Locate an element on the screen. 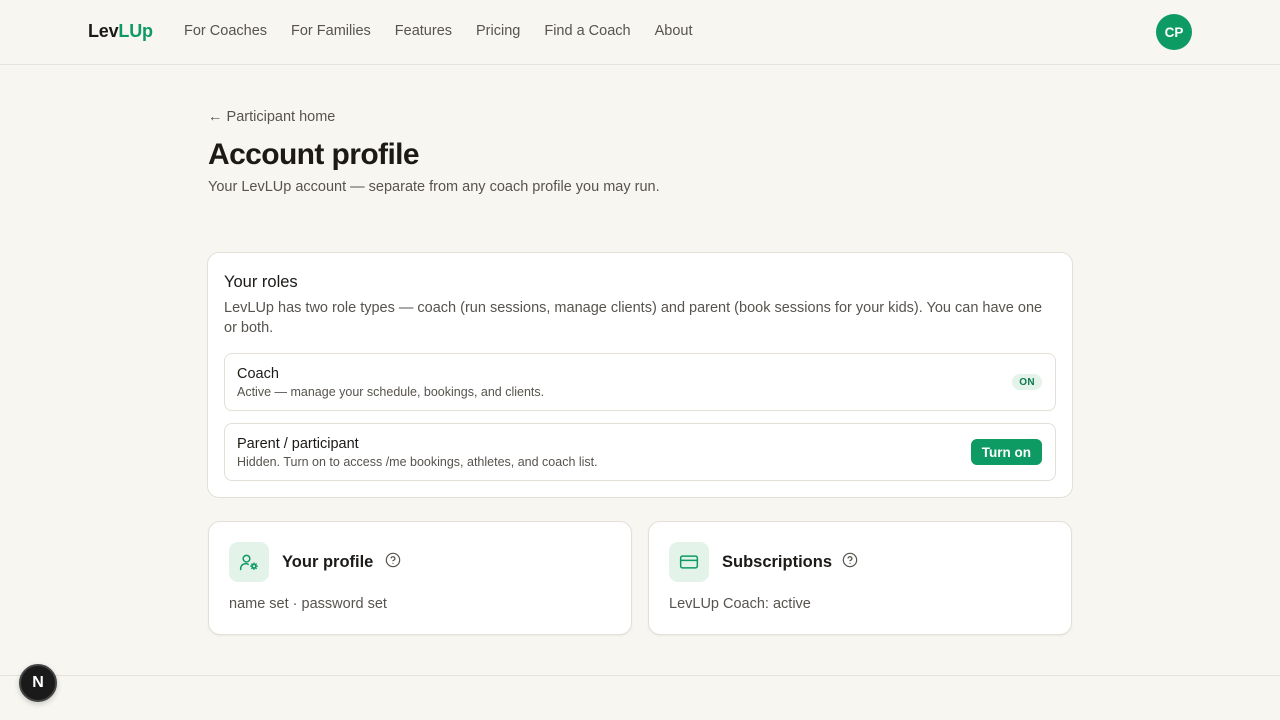 This screenshot has width=1280, height=720. user-avatar: CP is located at coordinates (1174, 32).